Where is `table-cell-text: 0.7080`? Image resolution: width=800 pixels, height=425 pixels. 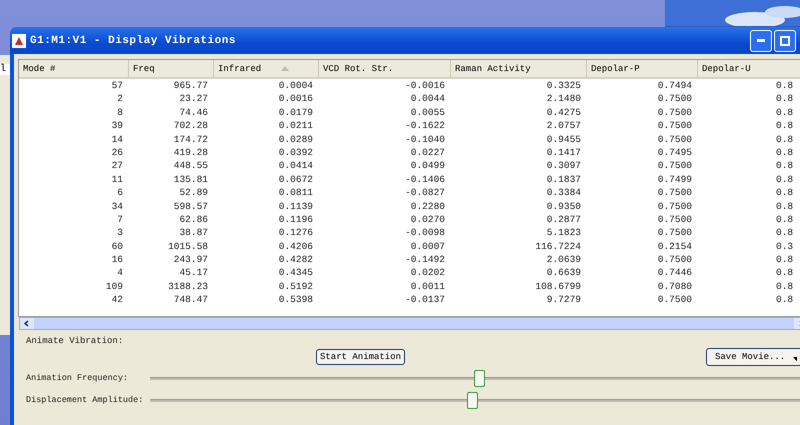
table-cell-text: 0.7080 is located at coordinates (674, 287).